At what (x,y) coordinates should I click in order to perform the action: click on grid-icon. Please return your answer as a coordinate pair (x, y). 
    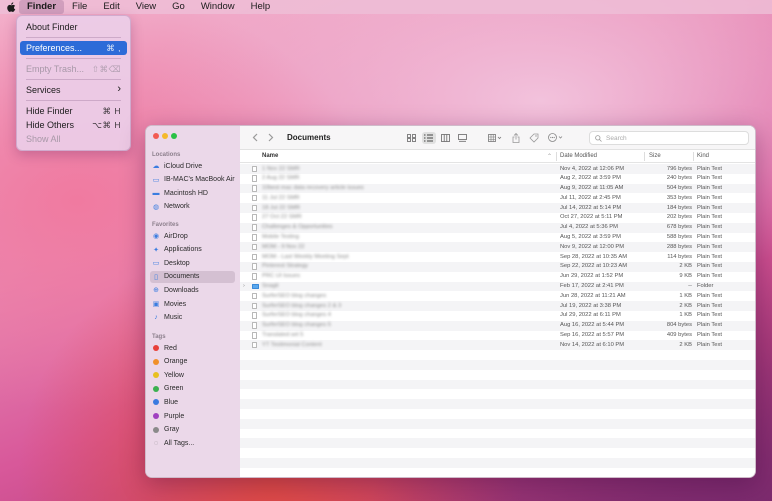
    Looking at the image, I should click on (411, 137).